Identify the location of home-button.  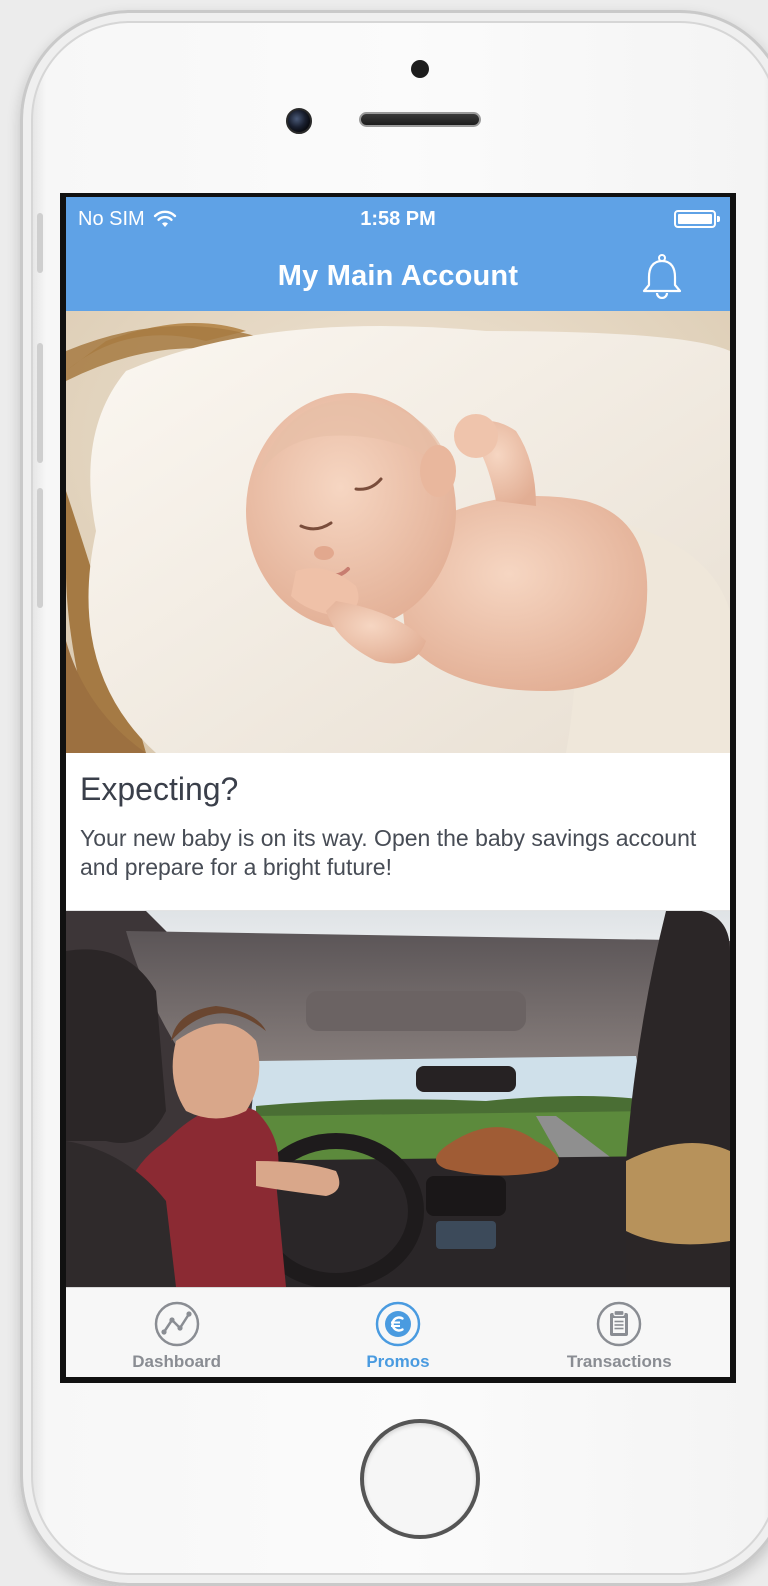
(420, 1479).